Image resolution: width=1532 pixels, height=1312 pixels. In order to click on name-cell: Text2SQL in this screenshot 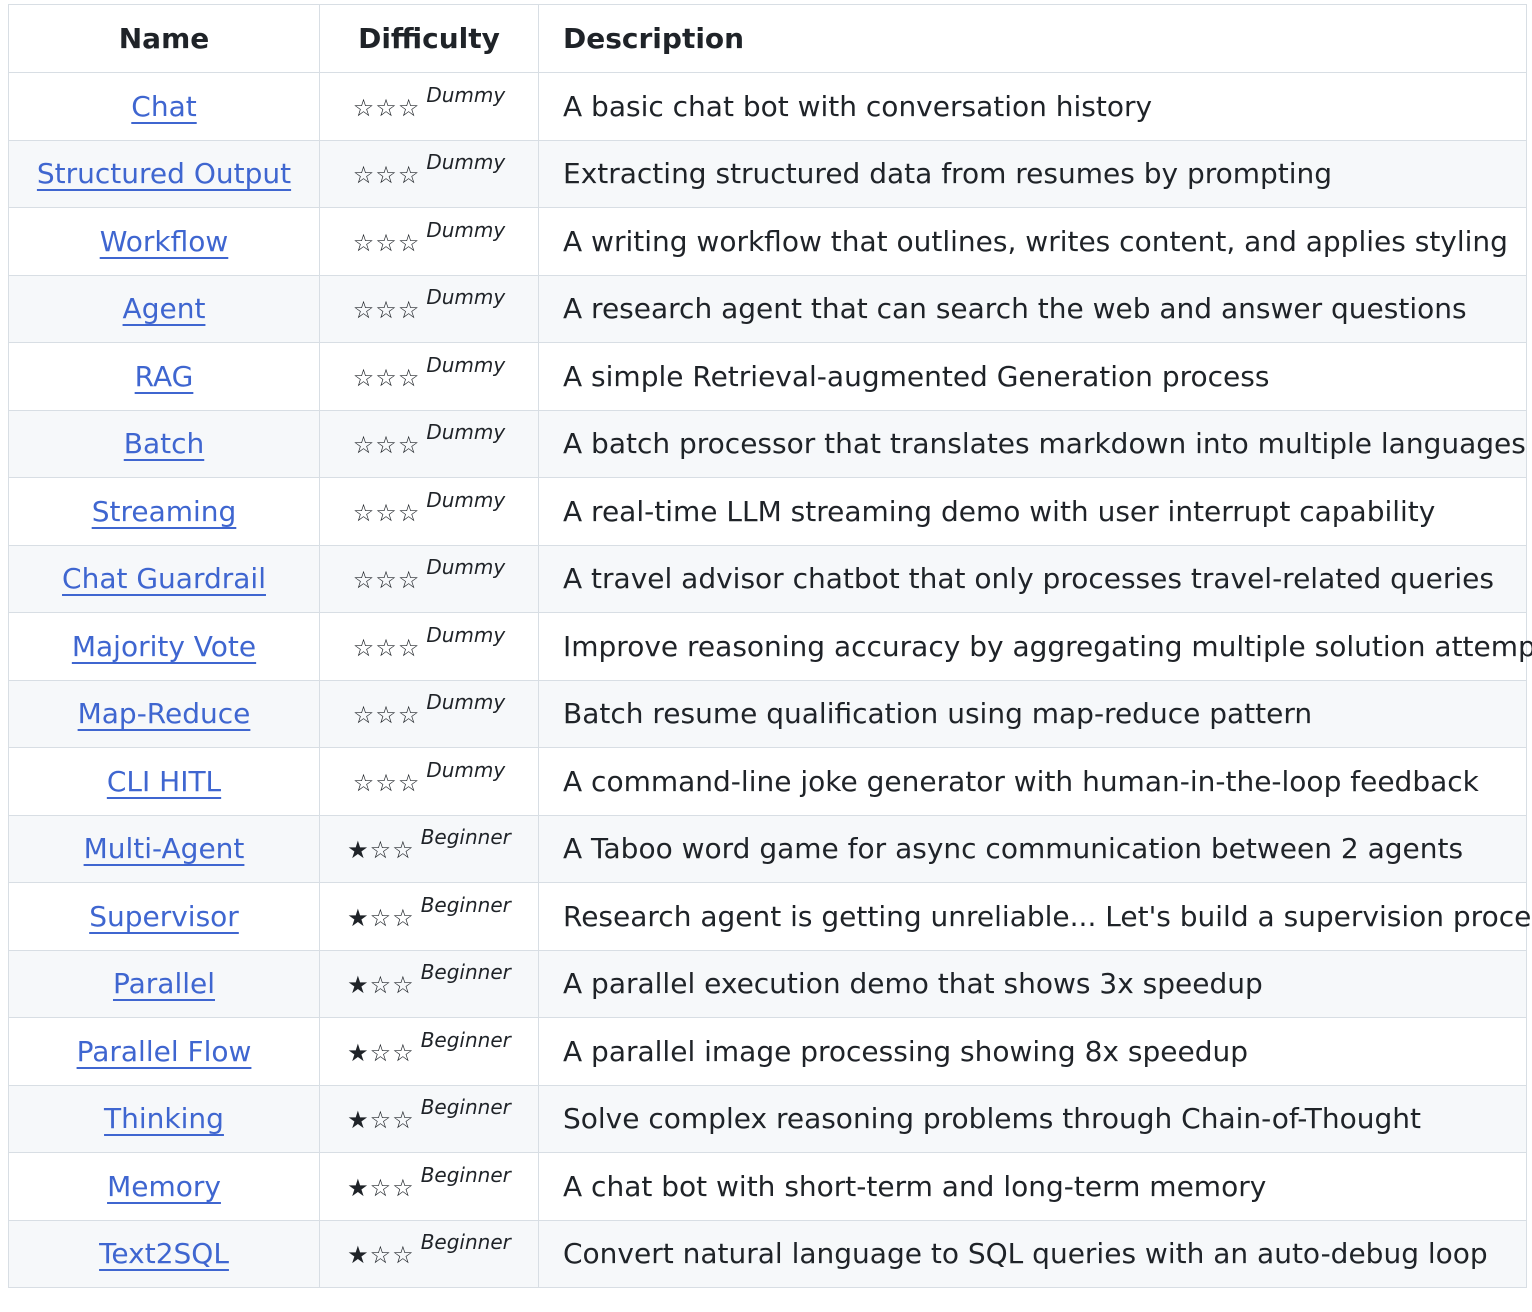, I will do `click(164, 1253)`.